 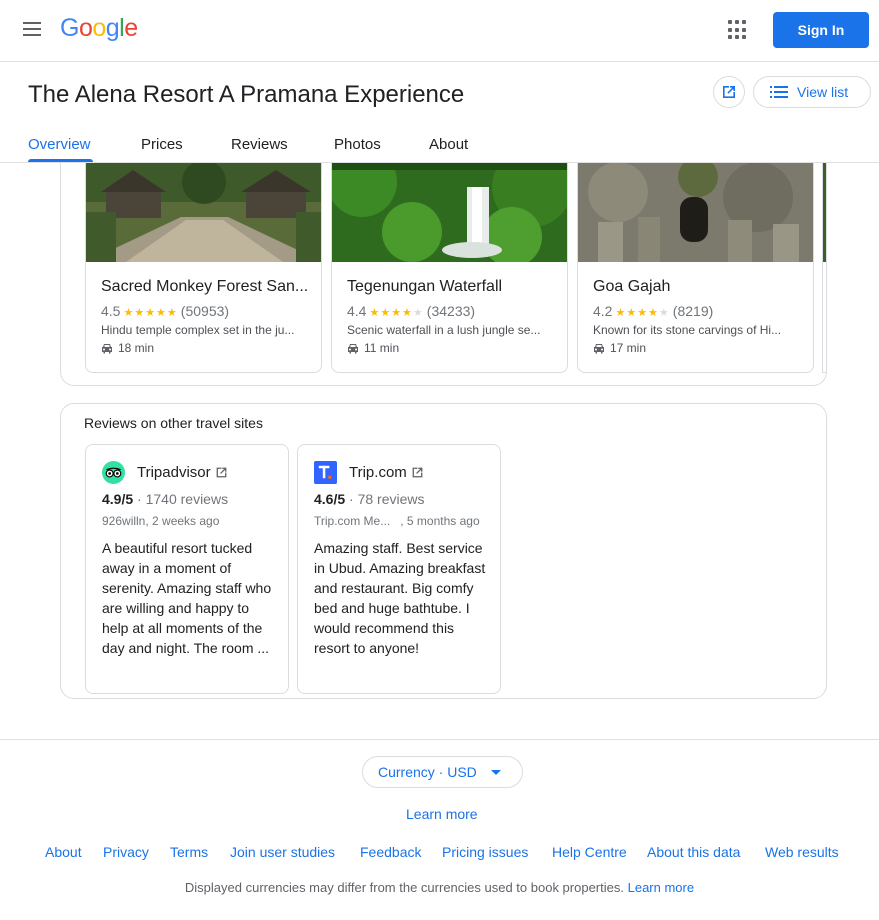 I want to click on attraction-name: Tegenungan Waterfall, so click(x=425, y=286).